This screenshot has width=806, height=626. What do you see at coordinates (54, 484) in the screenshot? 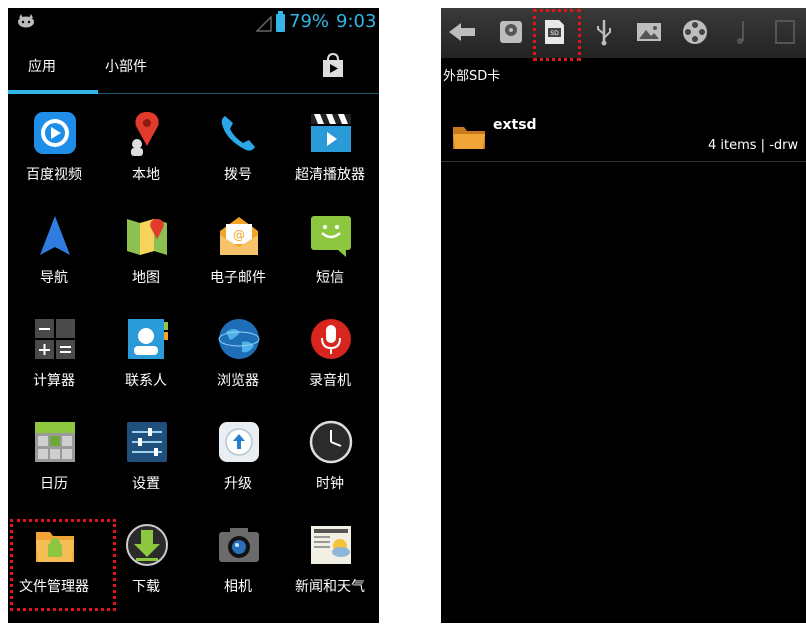
I see `app-label: 日历` at bounding box center [54, 484].